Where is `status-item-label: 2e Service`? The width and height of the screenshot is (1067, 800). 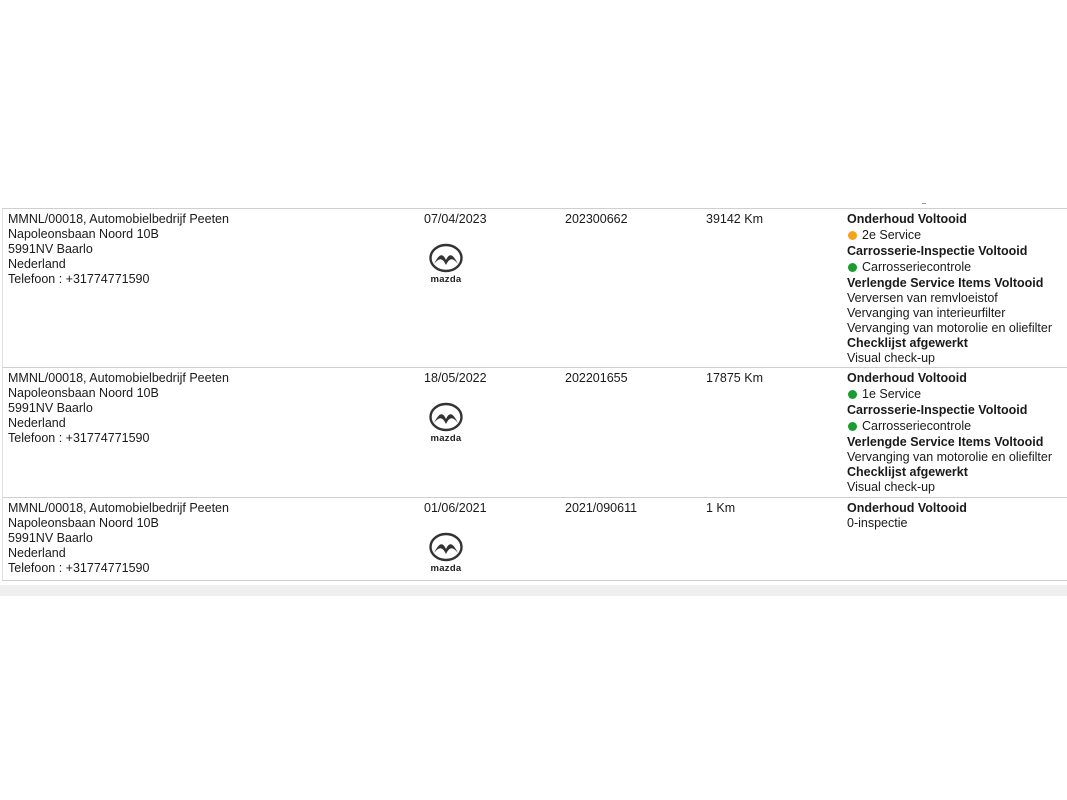 status-item-label: 2e Service is located at coordinates (892, 235).